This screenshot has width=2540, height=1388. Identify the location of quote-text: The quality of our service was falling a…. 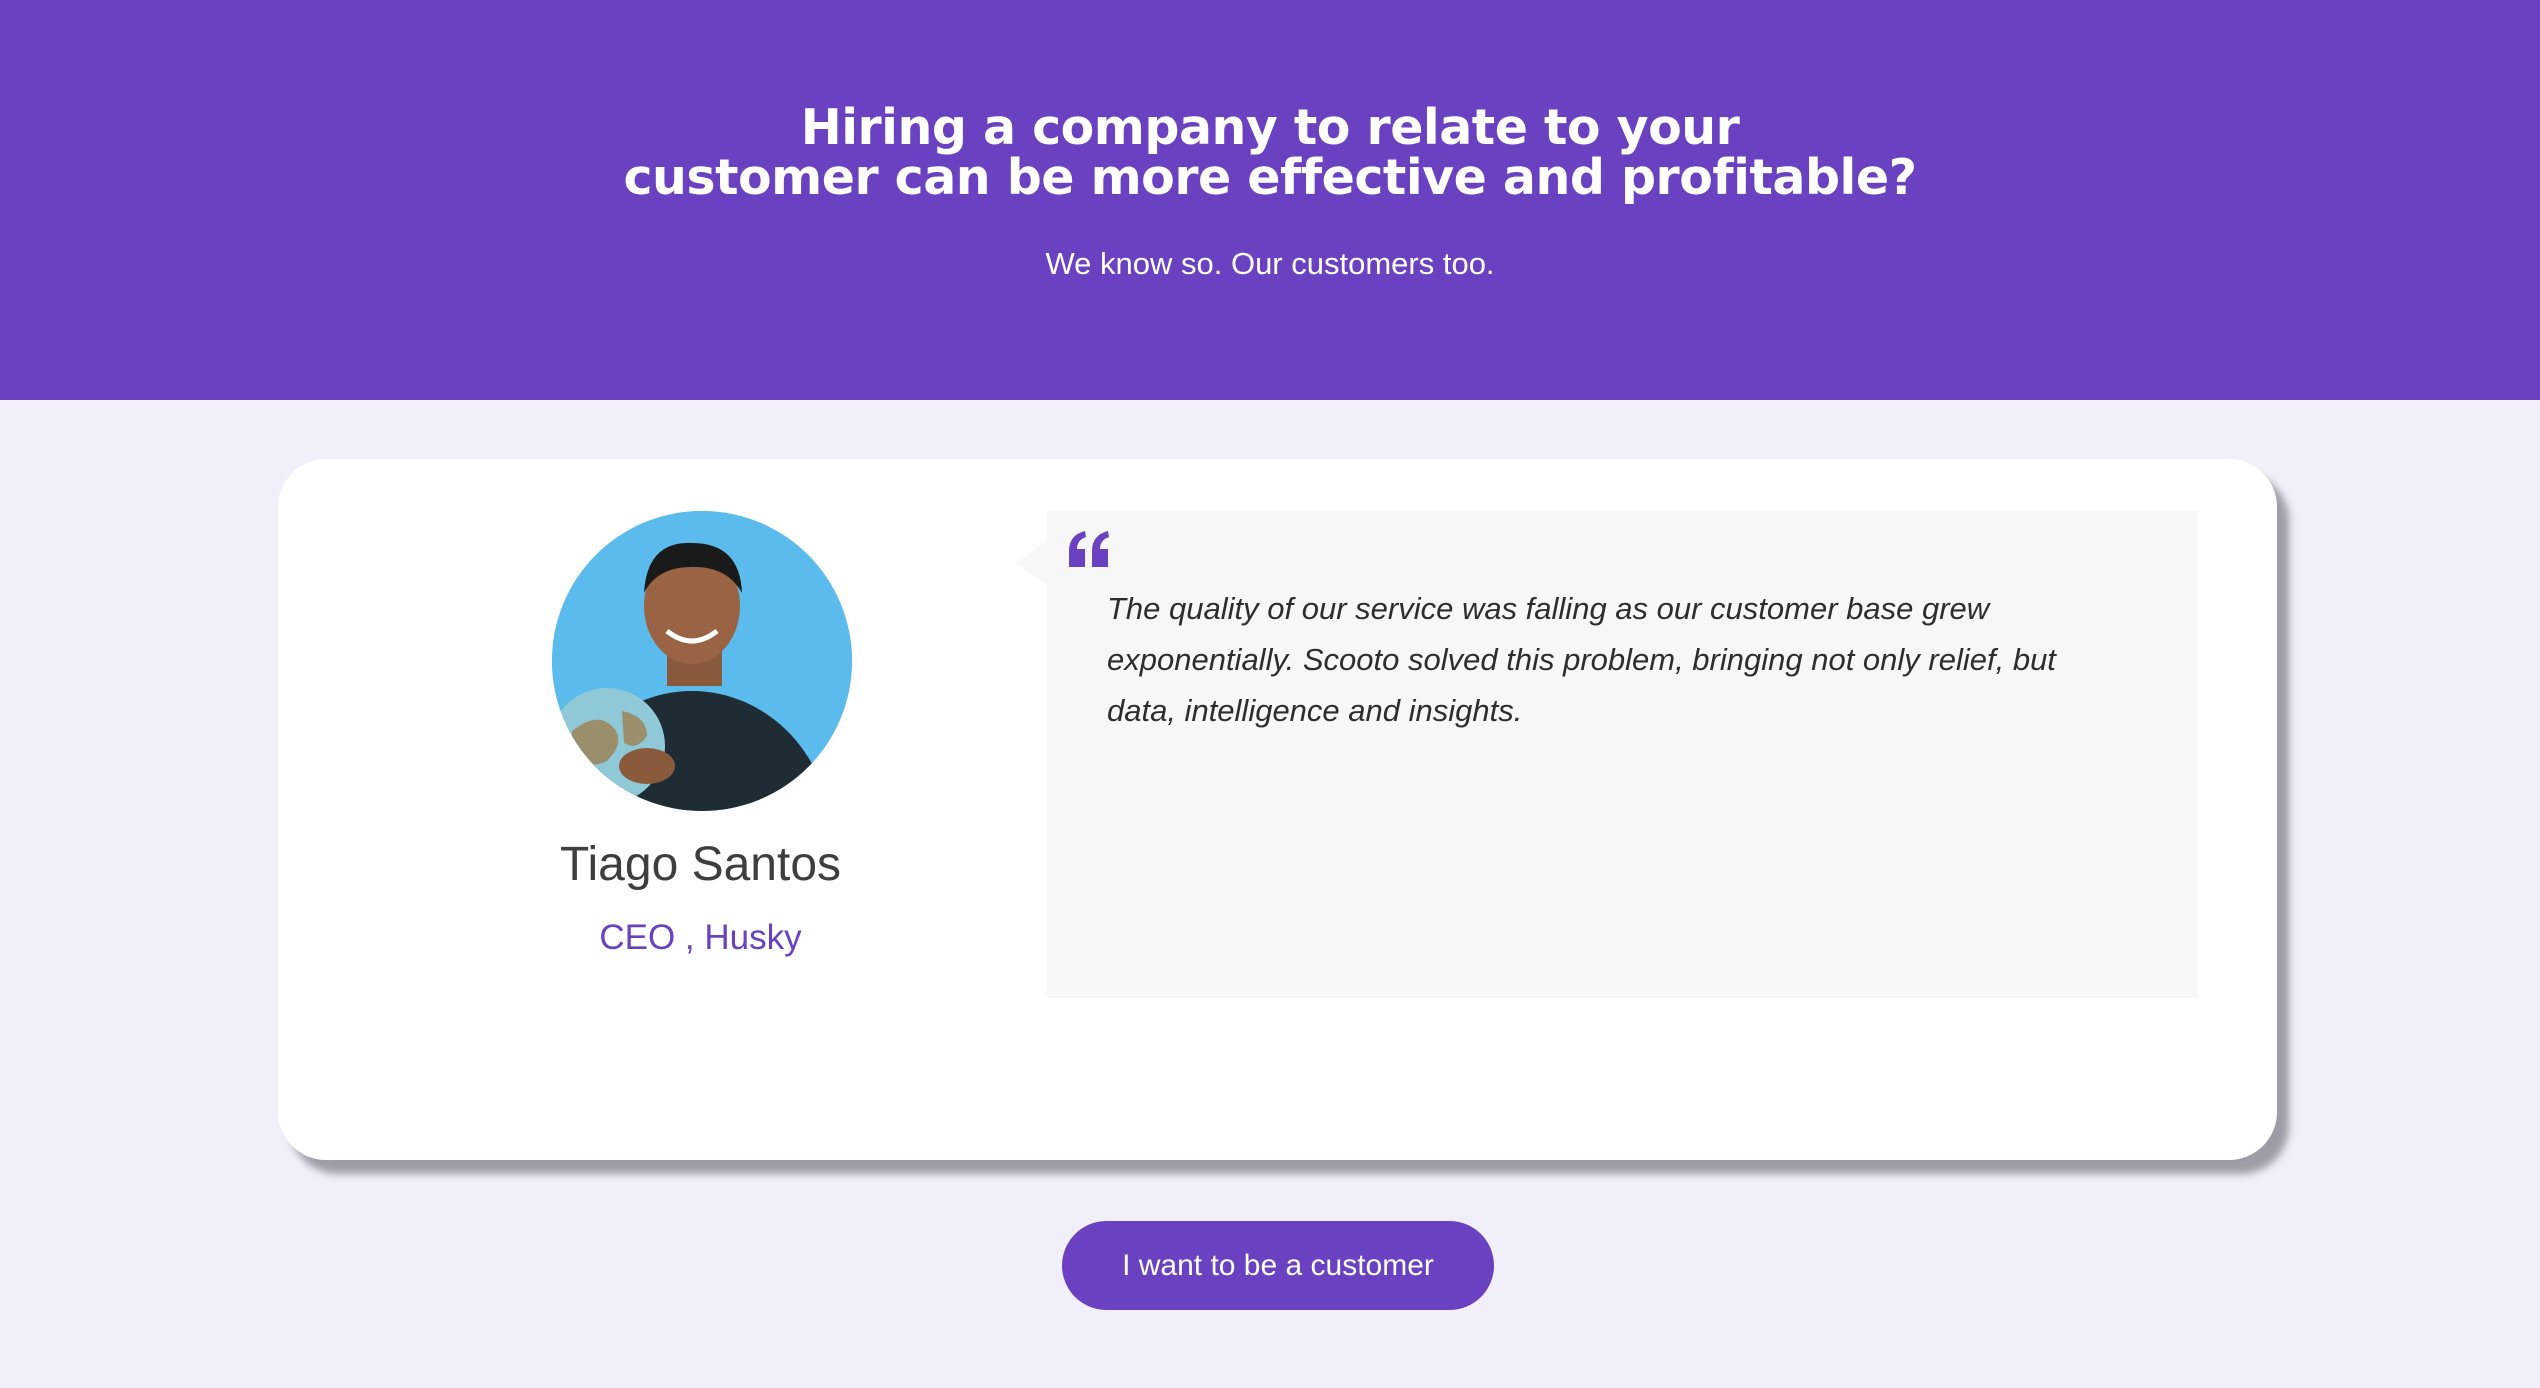
(1581, 659).